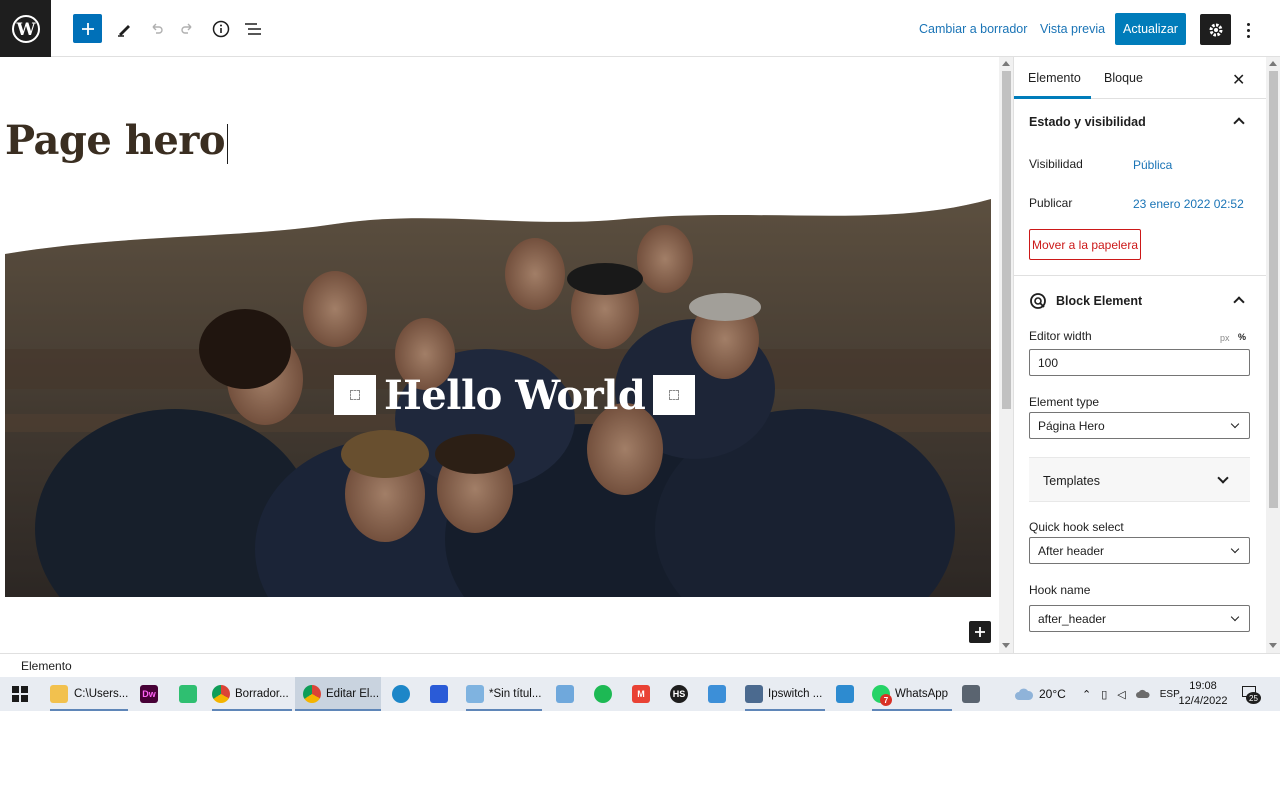 The width and height of the screenshot is (1280, 800). I want to click on hook-name-value: after_header, so click(1072, 618).